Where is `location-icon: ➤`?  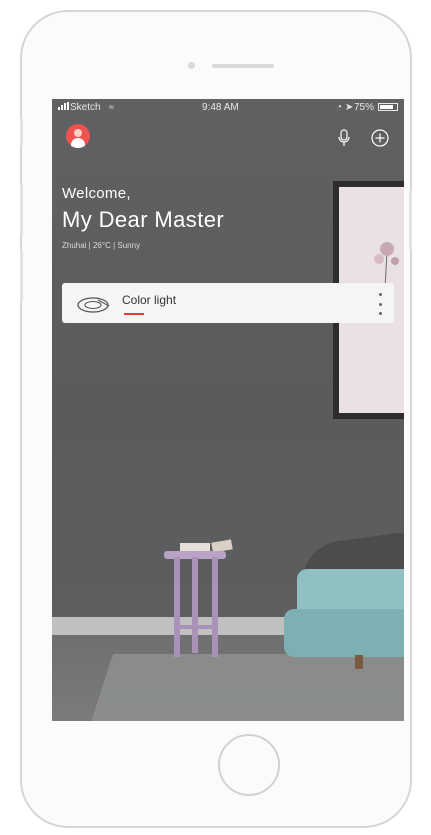 location-icon: ➤ is located at coordinates (349, 107).